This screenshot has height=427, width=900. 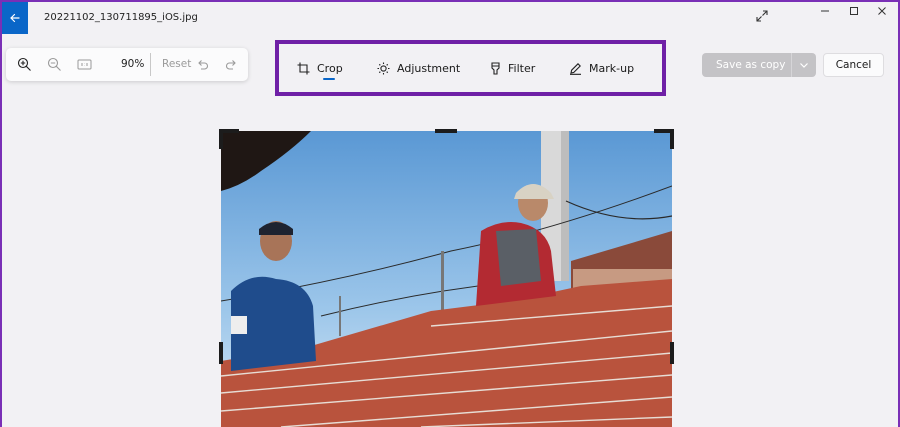 I want to click on brightness-icon, so click(x=383, y=68).